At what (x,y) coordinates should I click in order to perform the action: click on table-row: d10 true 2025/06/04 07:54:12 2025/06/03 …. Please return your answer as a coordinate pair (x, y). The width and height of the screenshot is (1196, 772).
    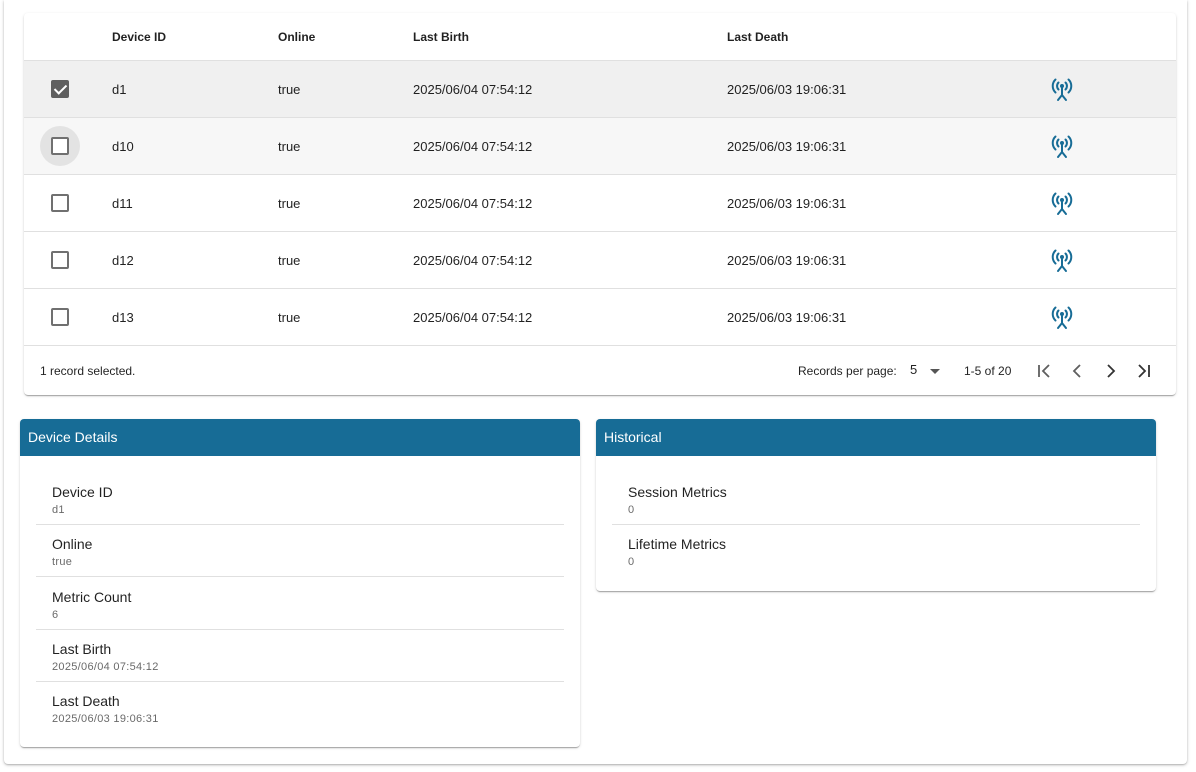
    Looking at the image, I should click on (600, 146).